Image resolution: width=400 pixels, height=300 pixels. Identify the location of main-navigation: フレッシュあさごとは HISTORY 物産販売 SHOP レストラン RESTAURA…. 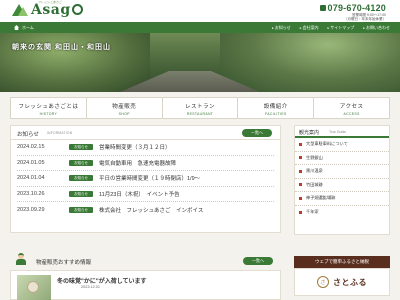
(200, 108).